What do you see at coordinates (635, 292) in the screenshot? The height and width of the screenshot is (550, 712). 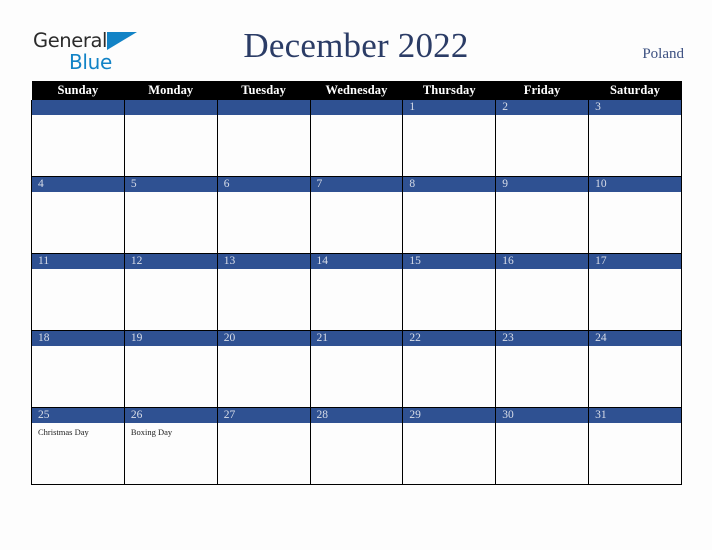 I see `calendar-day-cell-17: 17` at bounding box center [635, 292].